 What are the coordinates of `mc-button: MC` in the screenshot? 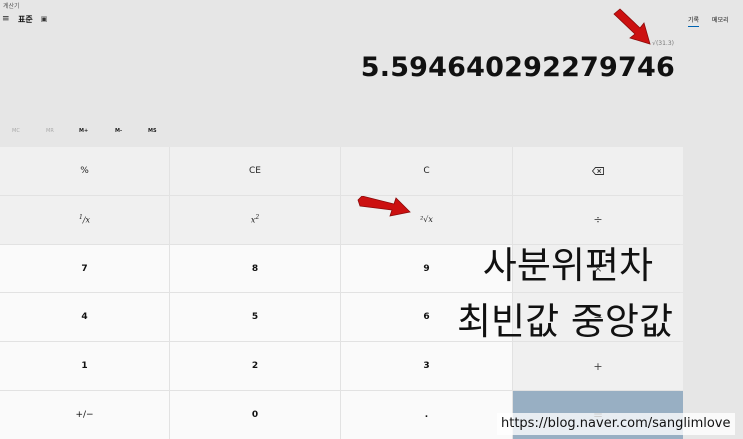 It's located at (16, 131).